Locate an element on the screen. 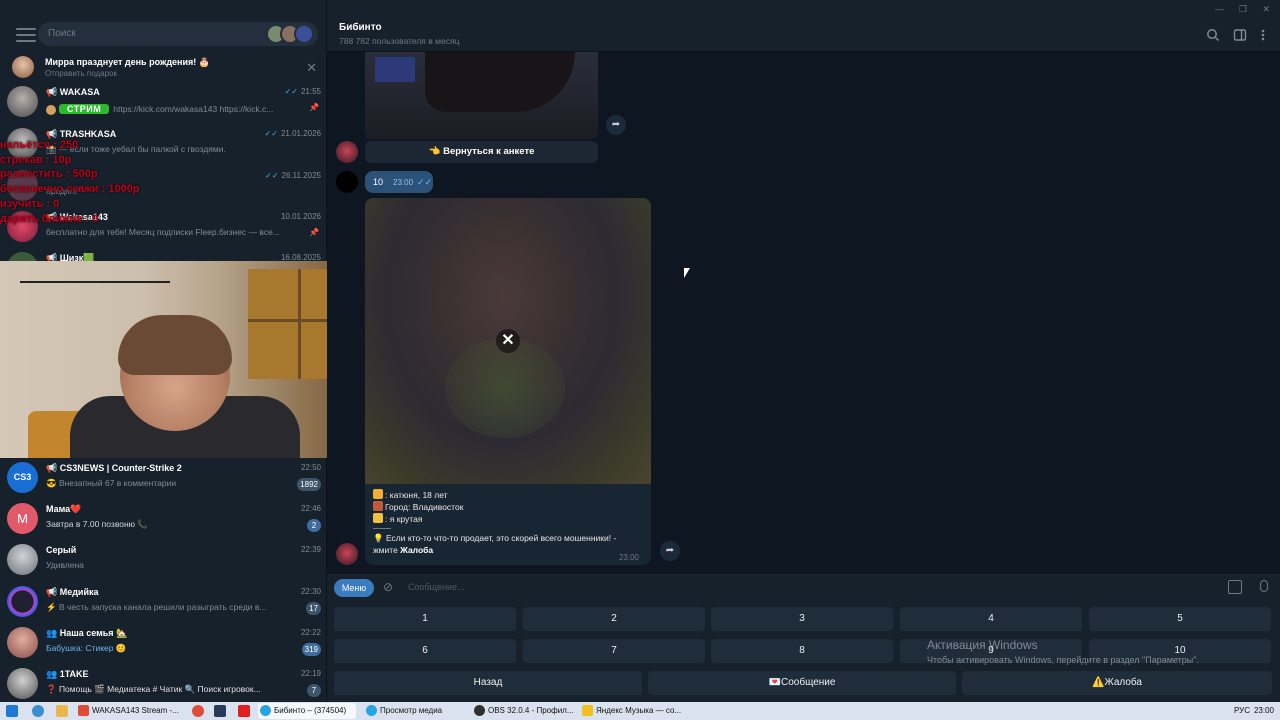 This screenshot has height=720, width=1280. outgoing-message: 10 23:00 ✓✓ is located at coordinates (399, 182).